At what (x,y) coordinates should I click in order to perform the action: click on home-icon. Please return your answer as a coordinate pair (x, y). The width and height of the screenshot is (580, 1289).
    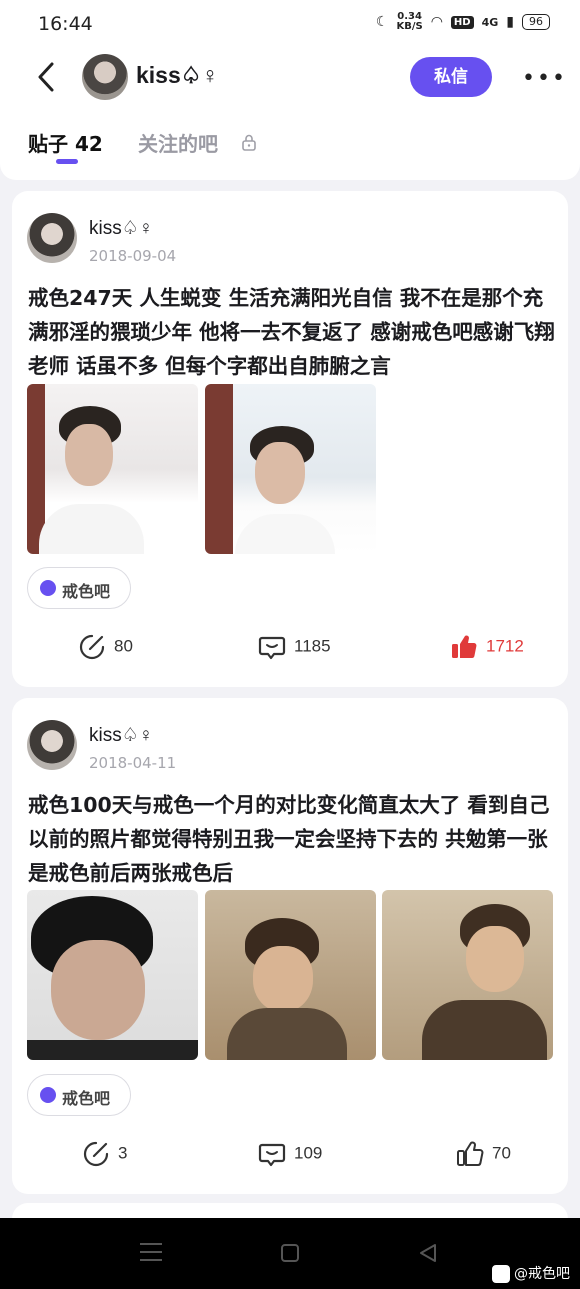
    Looking at the image, I should click on (290, 1253).